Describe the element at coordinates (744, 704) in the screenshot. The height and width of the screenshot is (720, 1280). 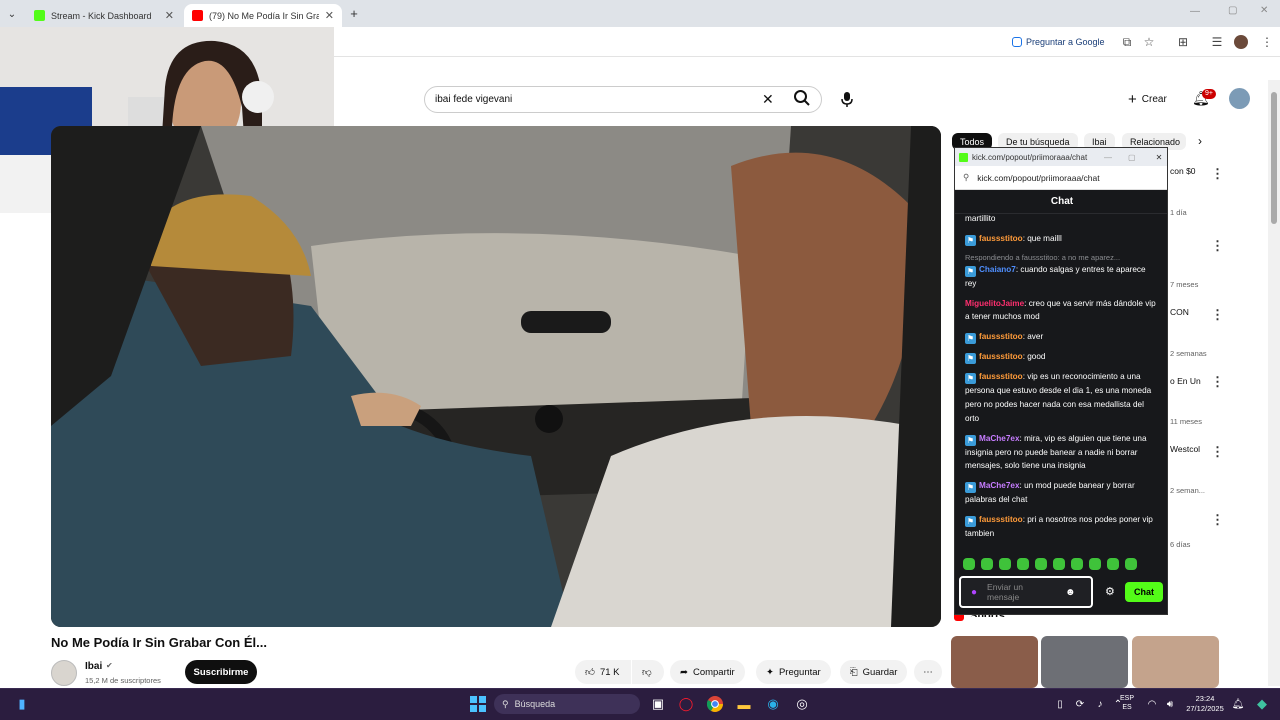
I see `file-explorer-icon: ▬` at that location.